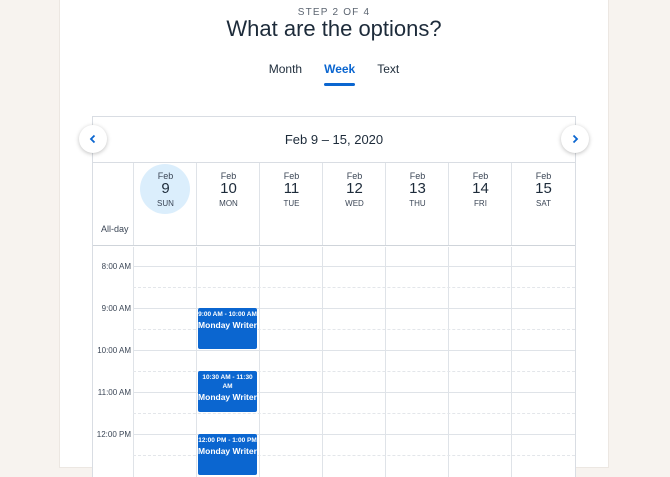  Describe the element at coordinates (334, 140) in the screenshot. I see `date-range-label: Feb 9 – 15, 2020` at that location.